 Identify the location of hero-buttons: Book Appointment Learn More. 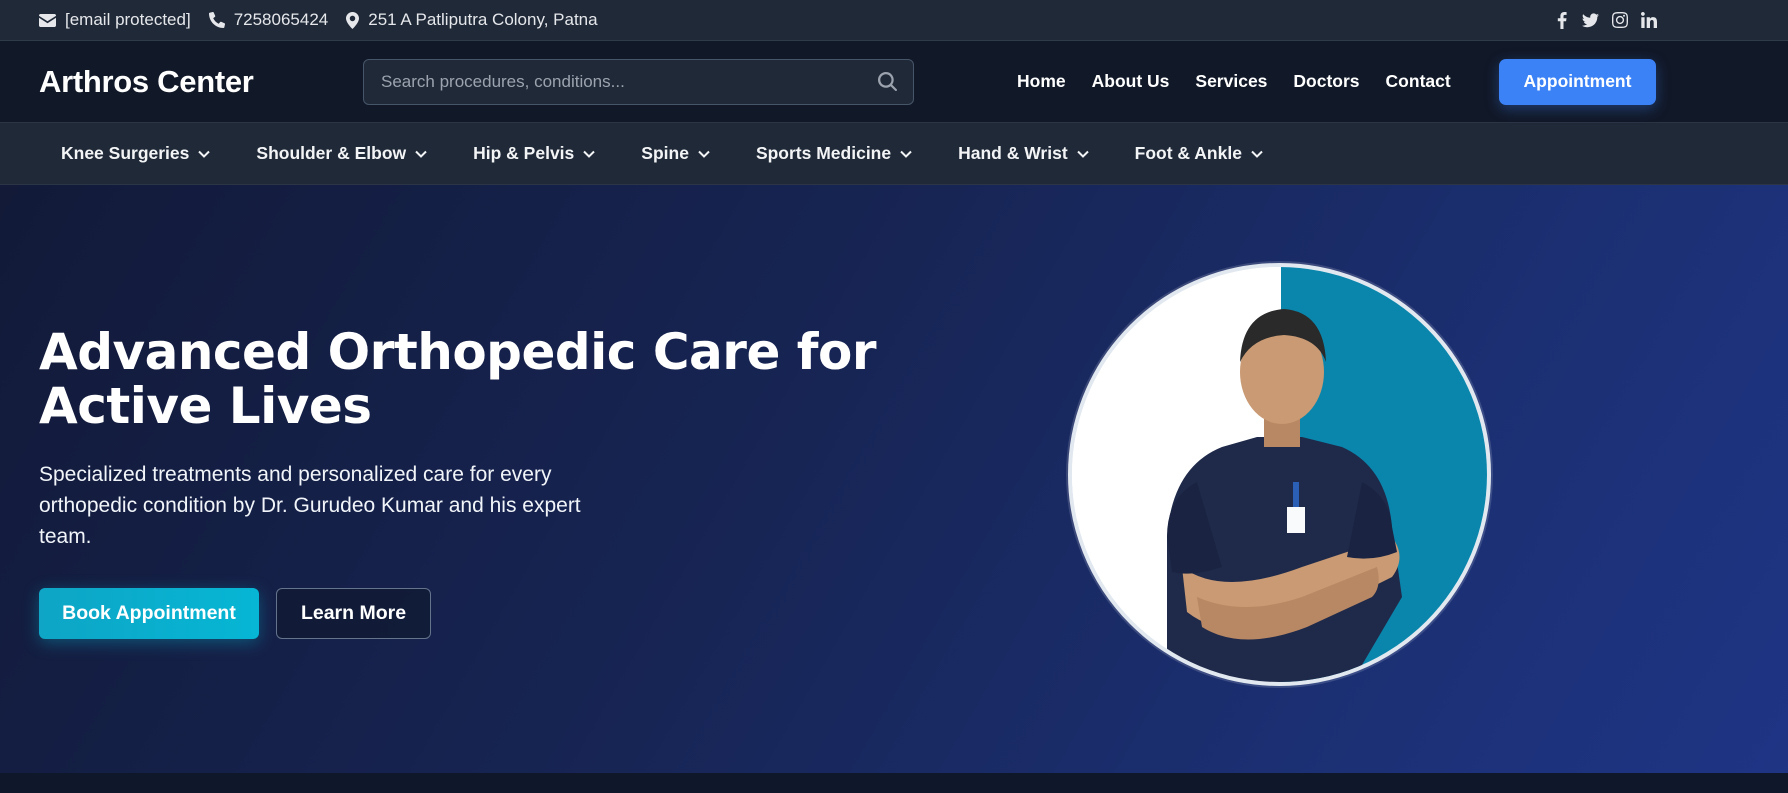
(479, 613).